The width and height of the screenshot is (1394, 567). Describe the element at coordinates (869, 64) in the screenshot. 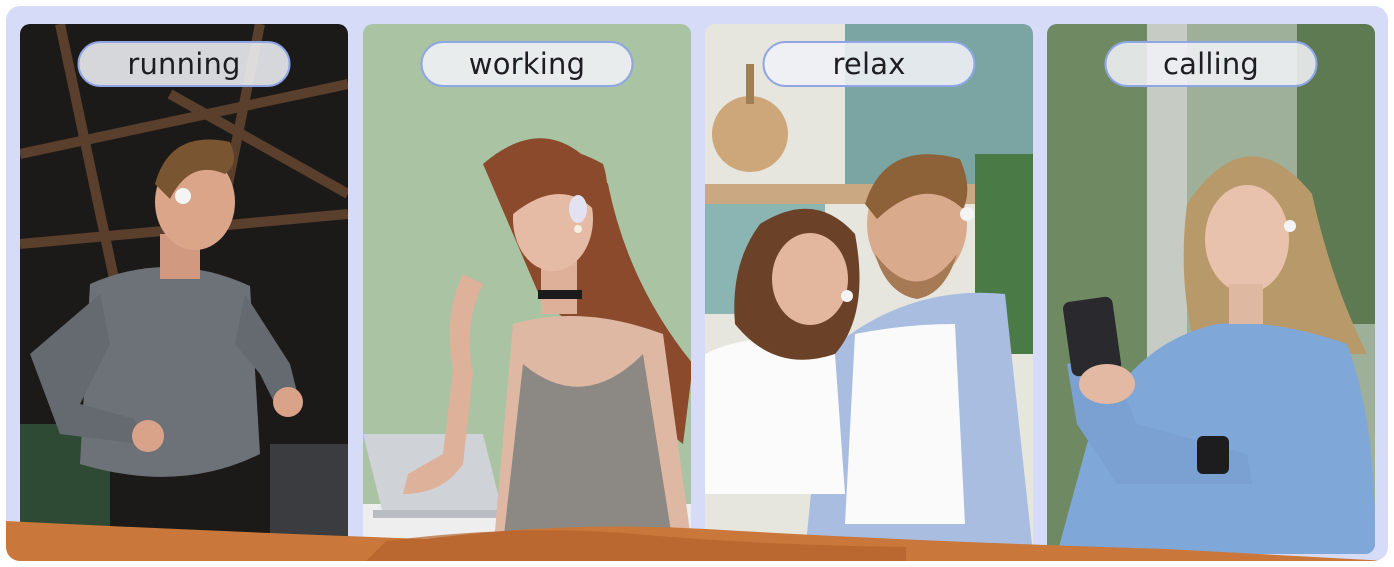

I see `activity-label: relax` at that location.